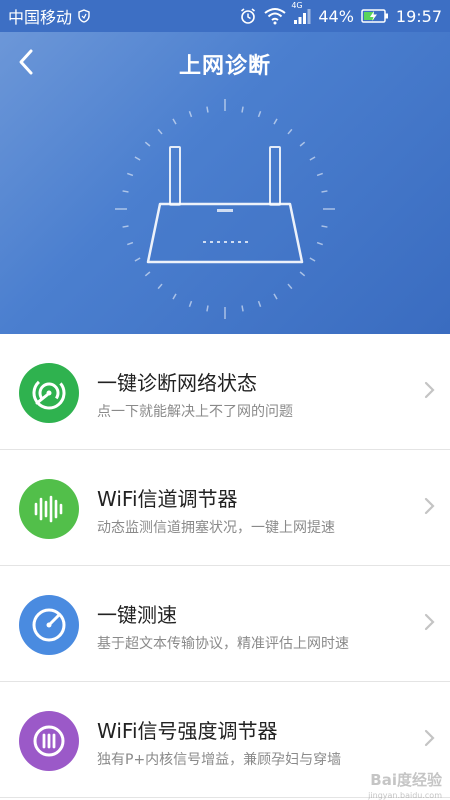 This screenshot has width=450, height=800. What do you see at coordinates (84, 16) in the screenshot?
I see `shield-icon` at bounding box center [84, 16].